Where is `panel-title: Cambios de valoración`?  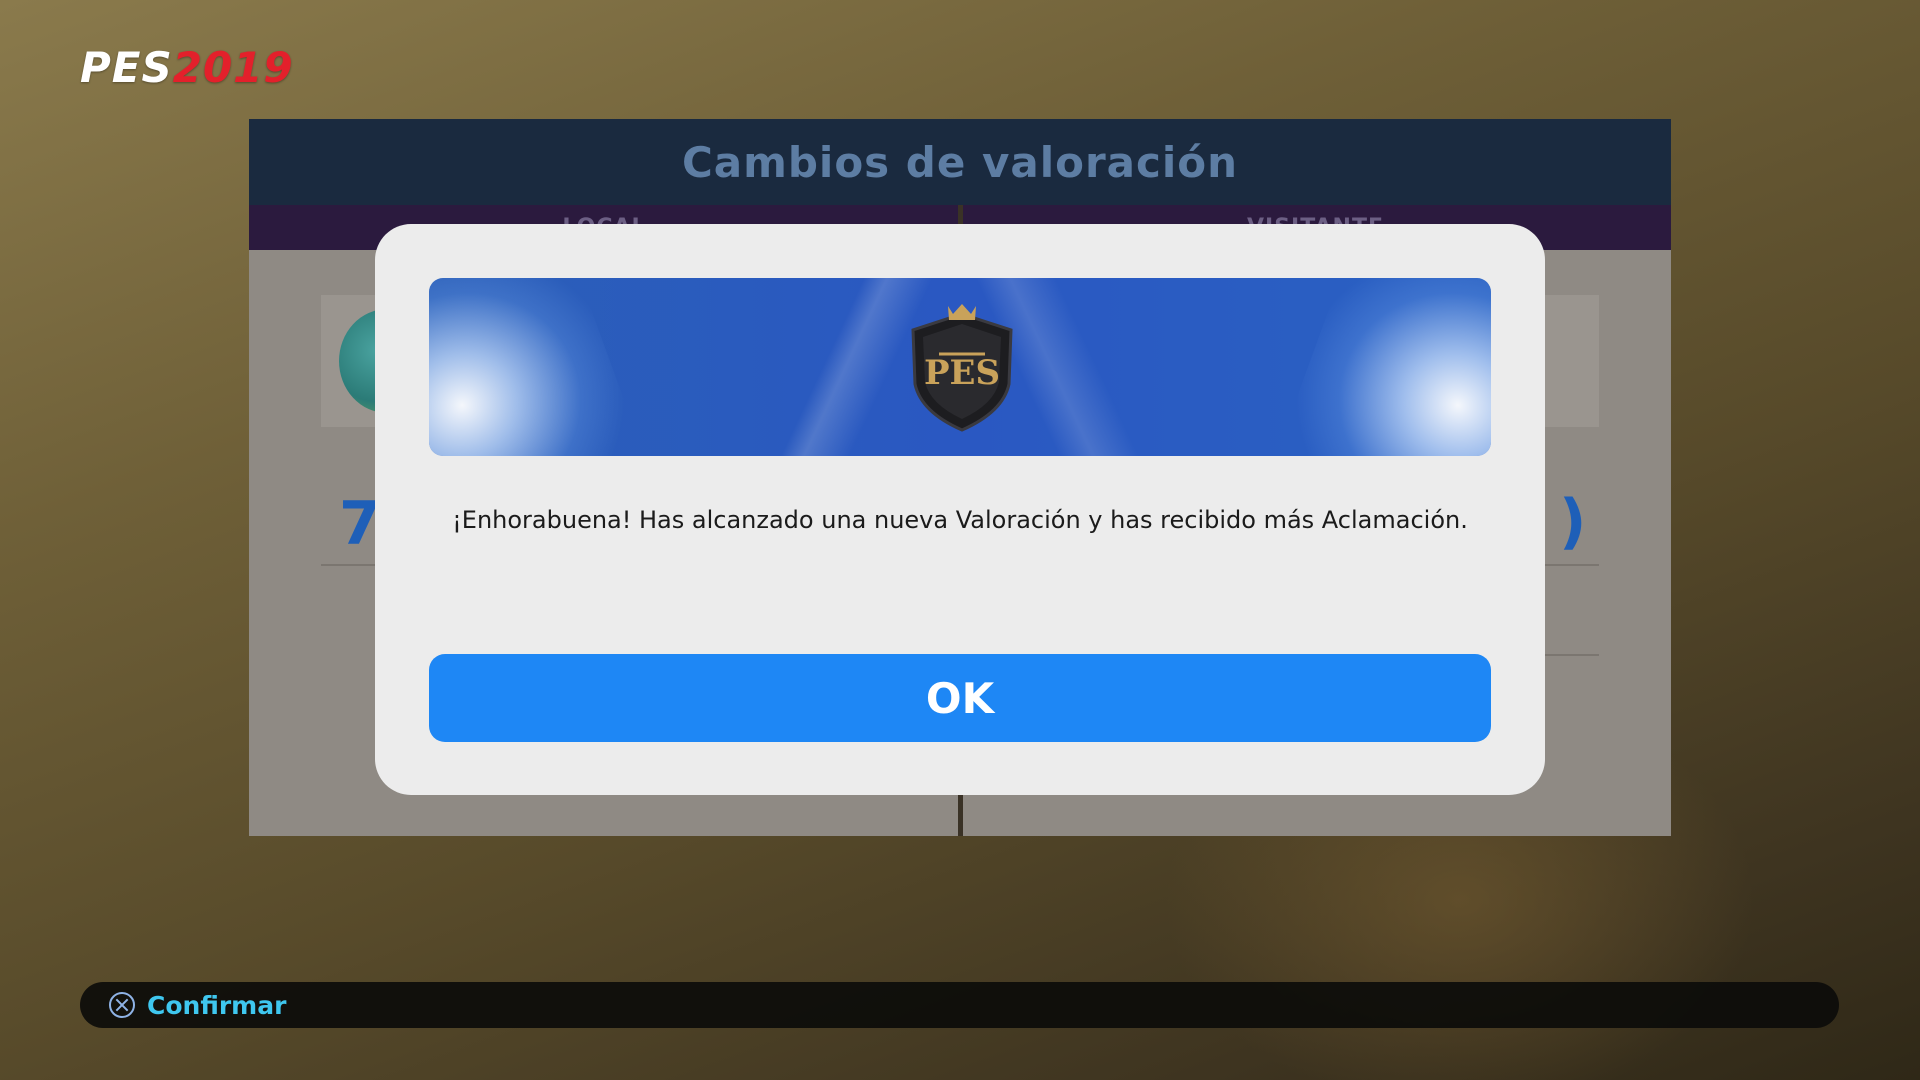 panel-title: Cambios de valoración is located at coordinates (960, 162).